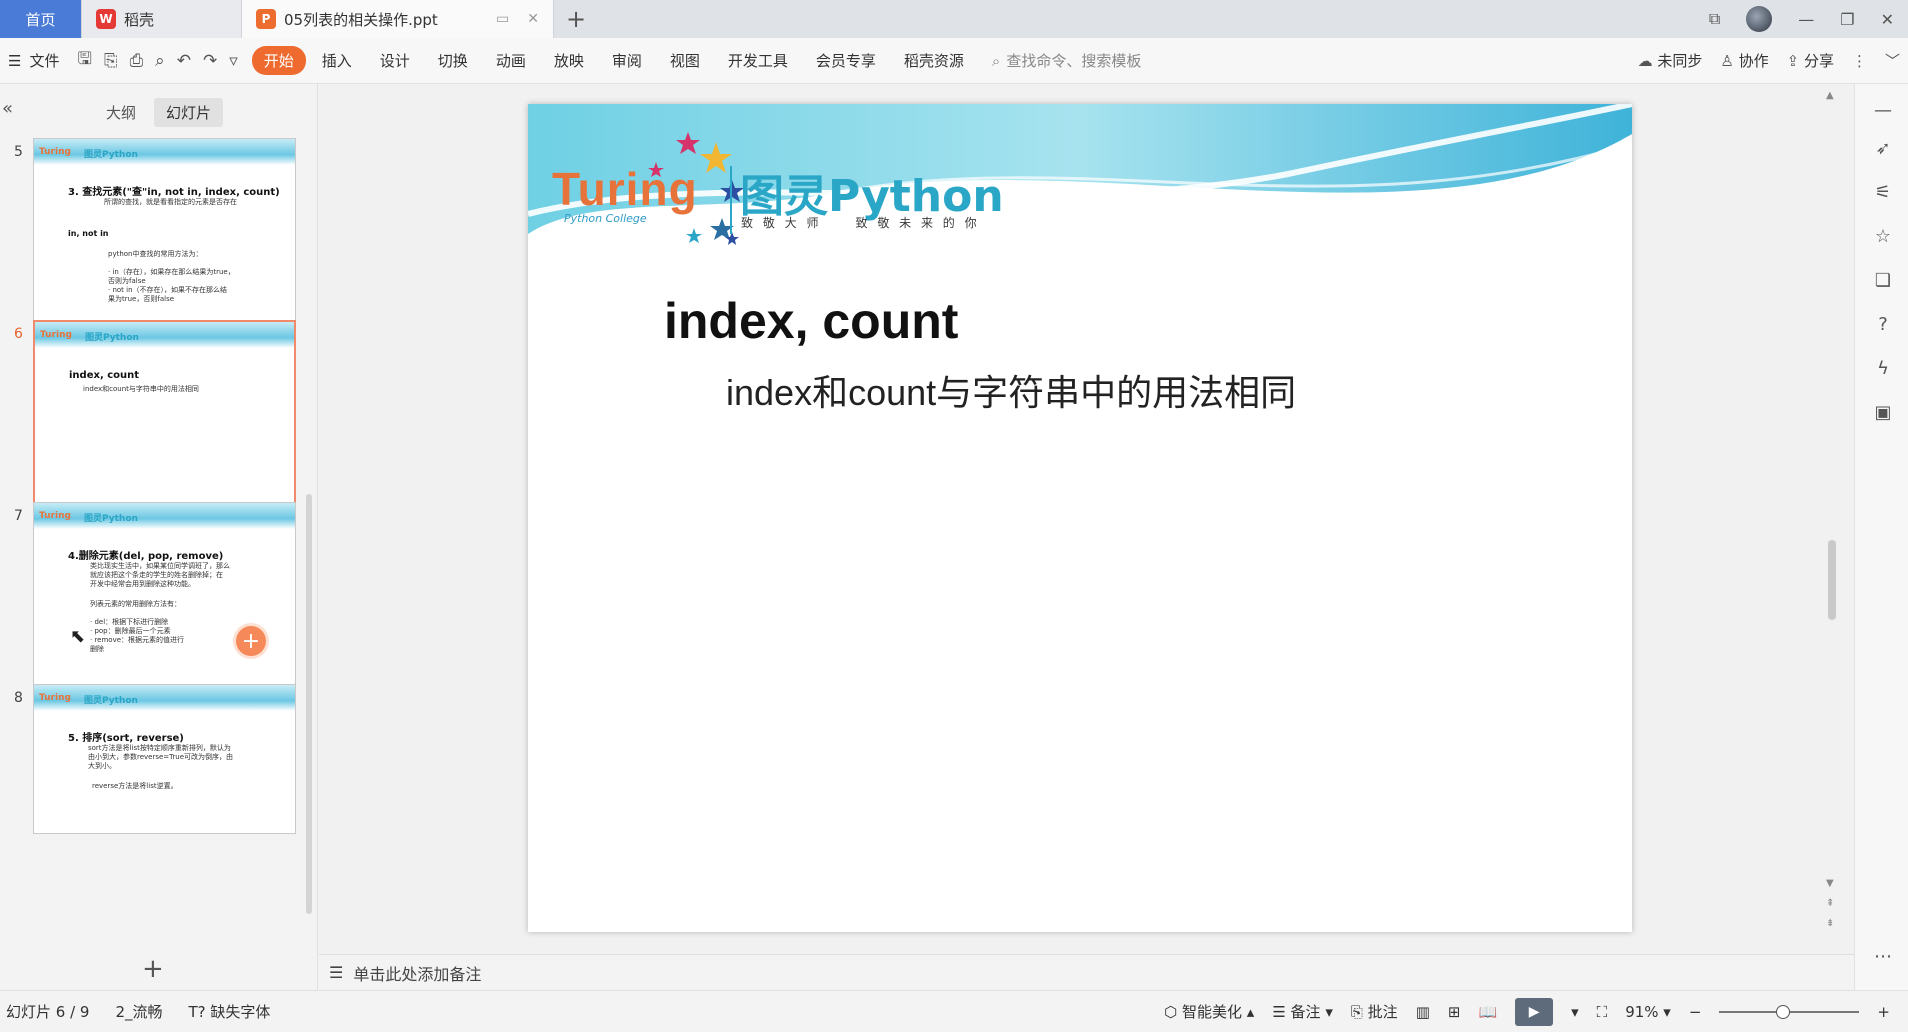  What do you see at coordinates (121, 112) in the screenshot?
I see `tab-outline: 大纲` at bounding box center [121, 112].